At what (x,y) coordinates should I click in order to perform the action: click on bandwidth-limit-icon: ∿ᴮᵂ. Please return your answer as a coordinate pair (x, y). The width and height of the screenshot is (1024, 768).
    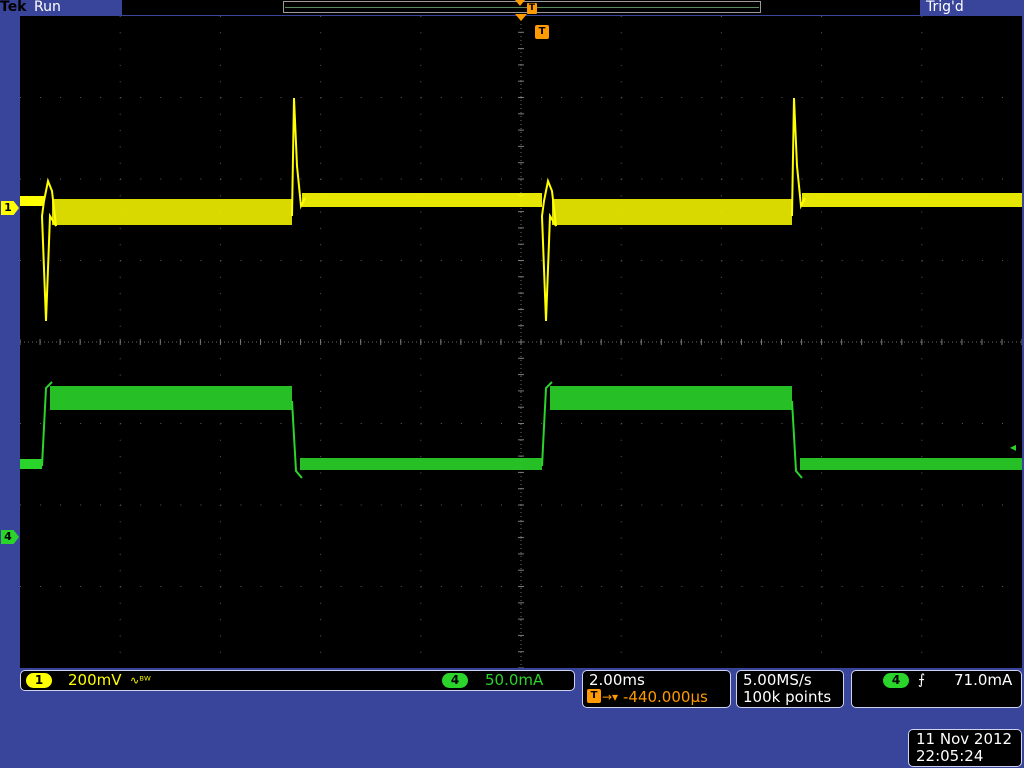
    Looking at the image, I should click on (140, 680).